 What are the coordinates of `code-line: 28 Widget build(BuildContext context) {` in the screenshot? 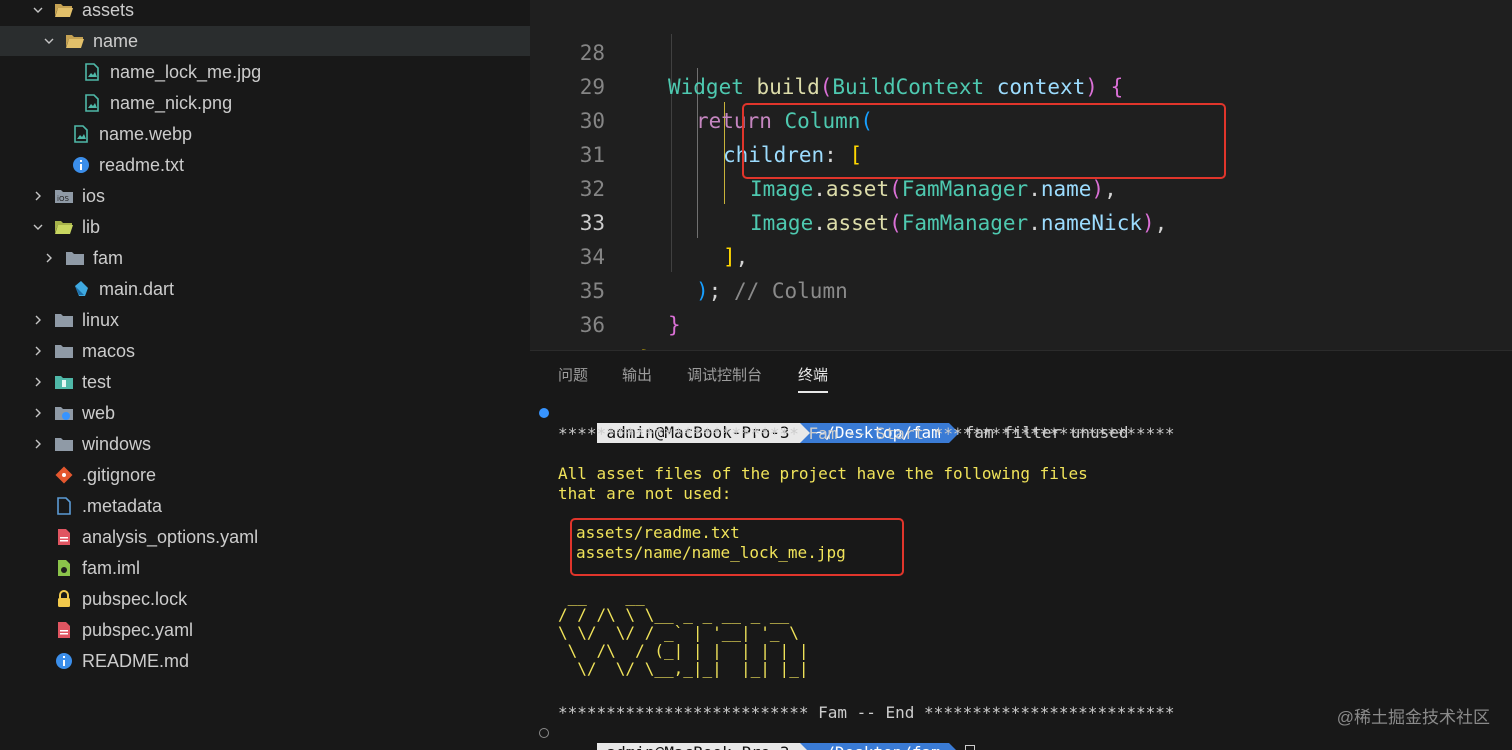 It's located at (1021, 50).